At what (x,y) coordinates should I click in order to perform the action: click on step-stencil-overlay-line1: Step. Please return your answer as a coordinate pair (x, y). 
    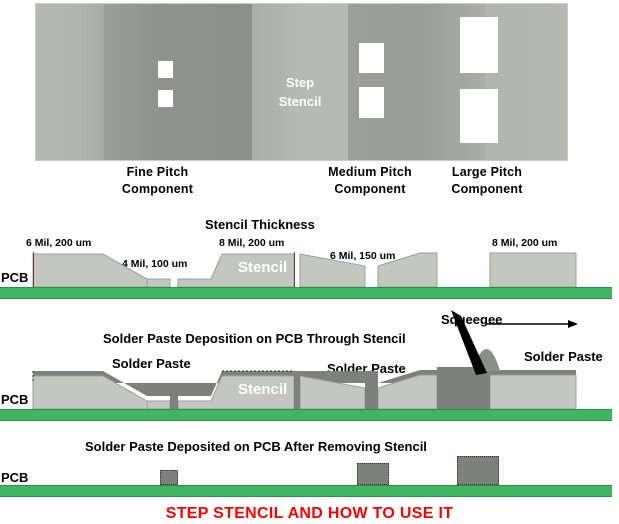
    Looking at the image, I should click on (300, 82).